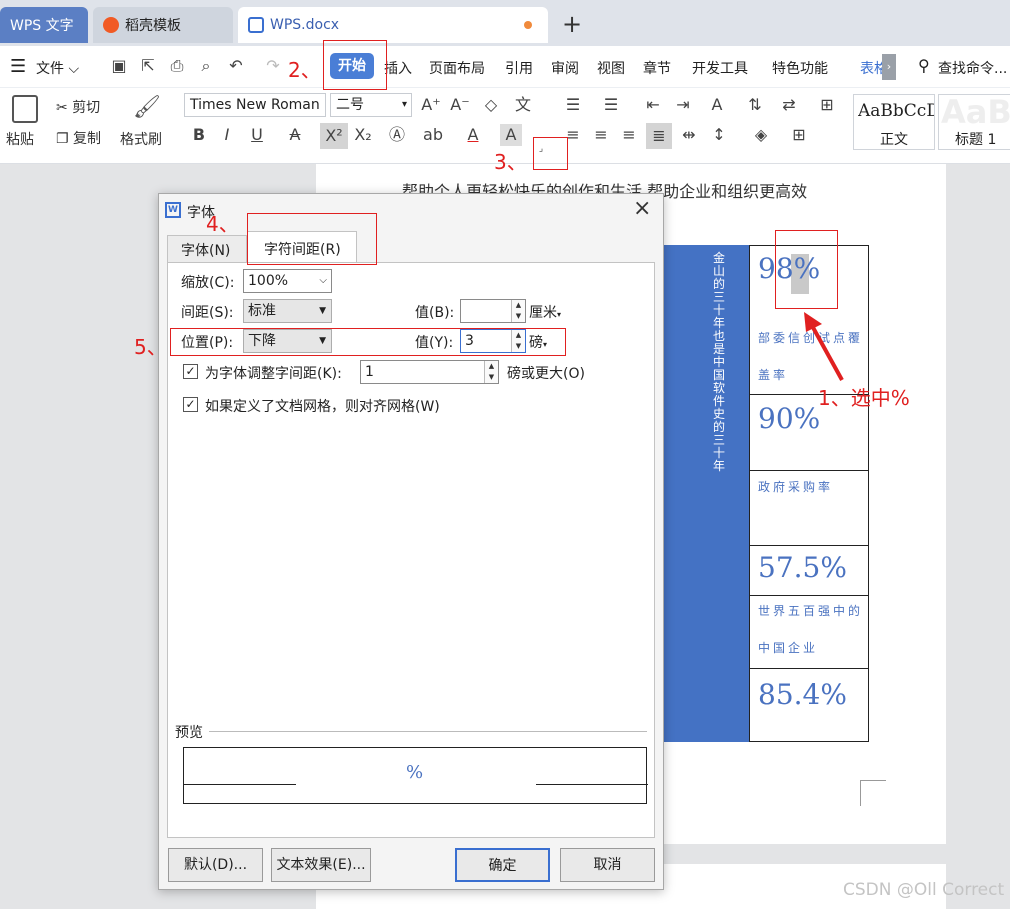 The image size is (1010, 909). I want to click on menu-tab-special: 特色功能, so click(800, 68).